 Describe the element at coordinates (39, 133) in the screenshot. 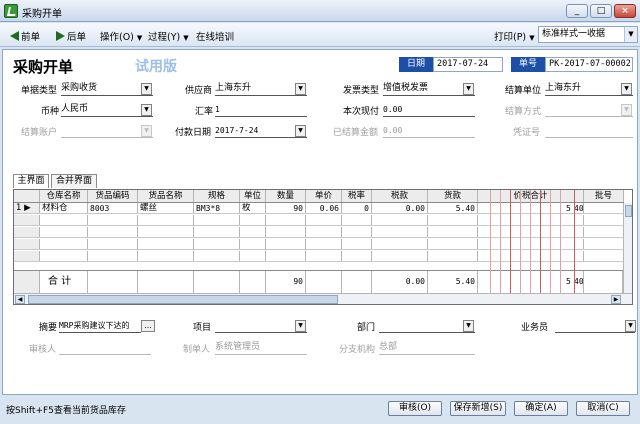

I see `settle-account-label: 结算账户` at that location.